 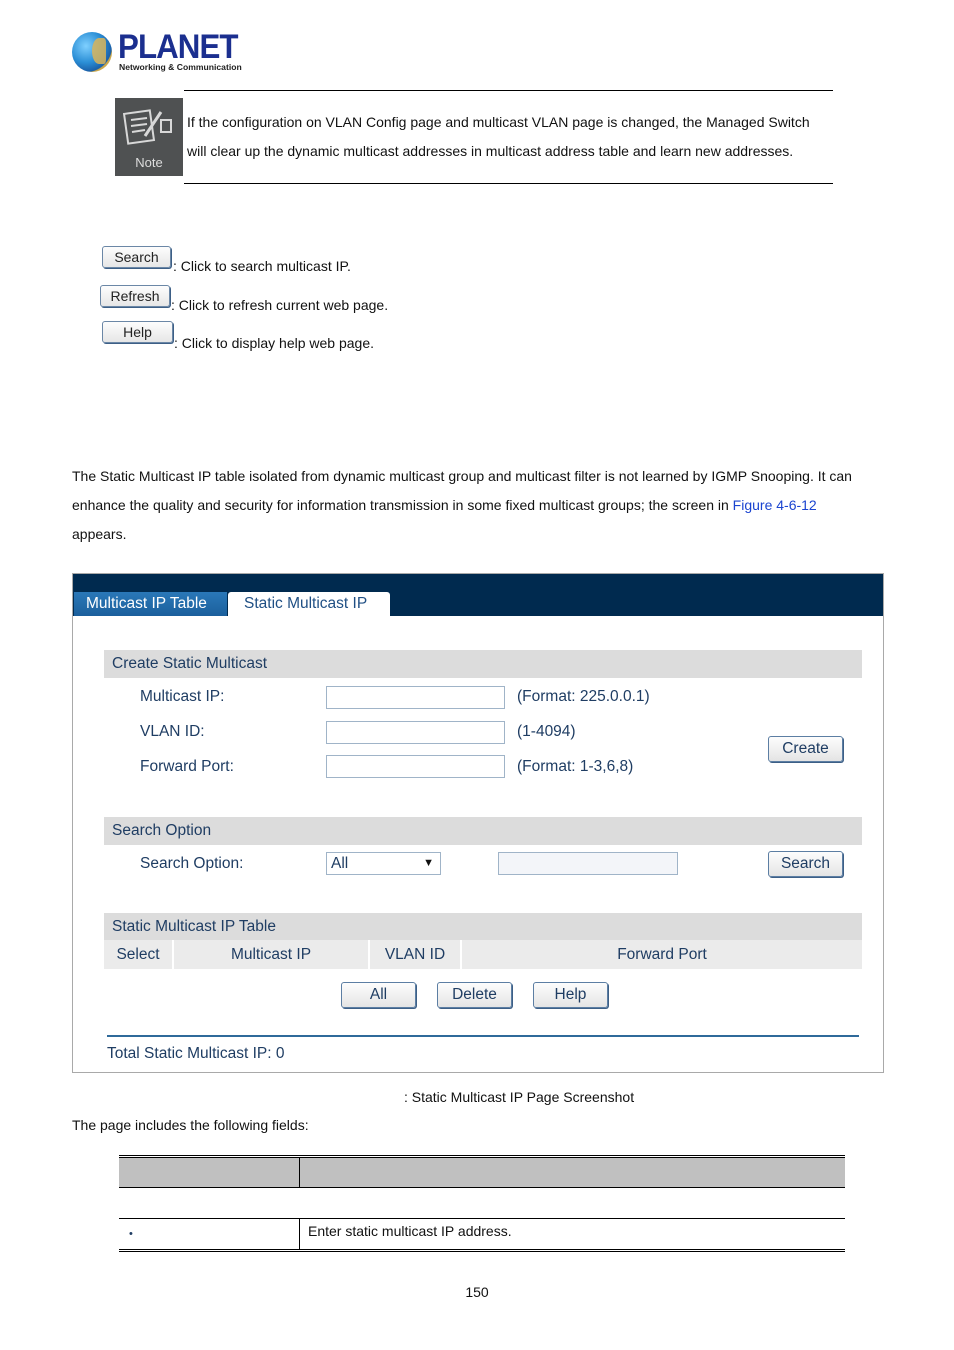 What do you see at coordinates (383, 863) in the screenshot?
I see `search-option-select: All ▼` at bounding box center [383, 863].